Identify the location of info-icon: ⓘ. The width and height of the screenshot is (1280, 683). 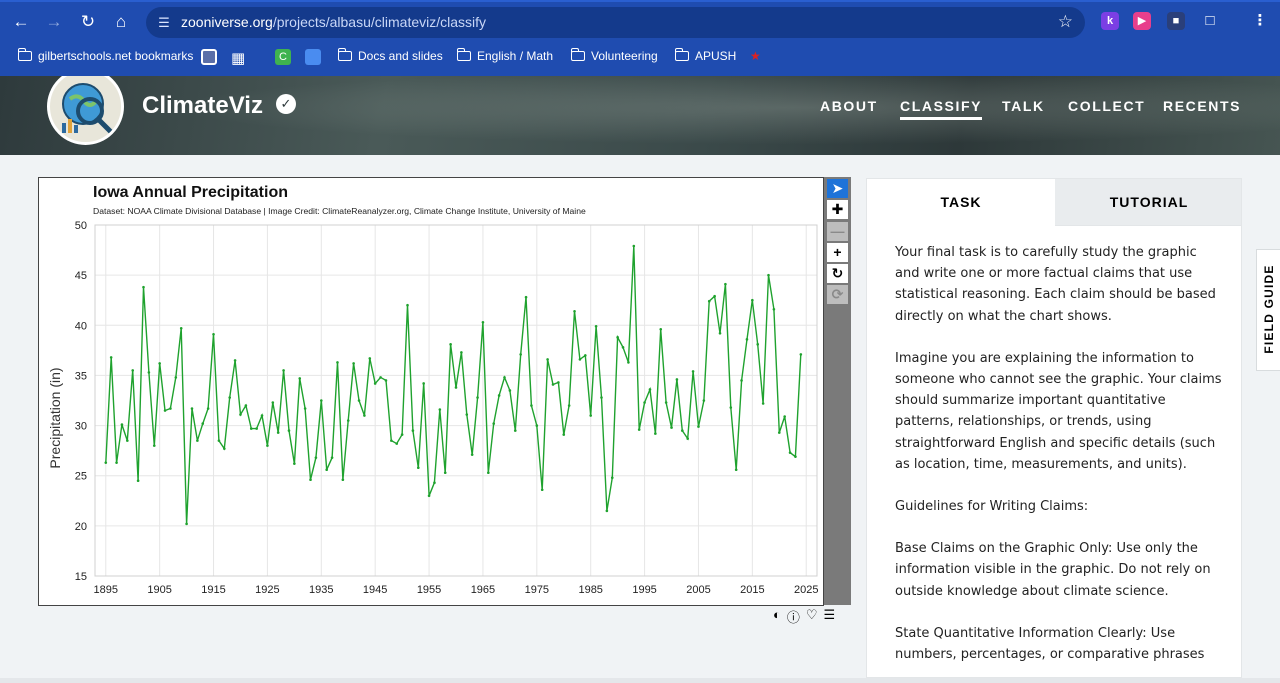
(793, 616).